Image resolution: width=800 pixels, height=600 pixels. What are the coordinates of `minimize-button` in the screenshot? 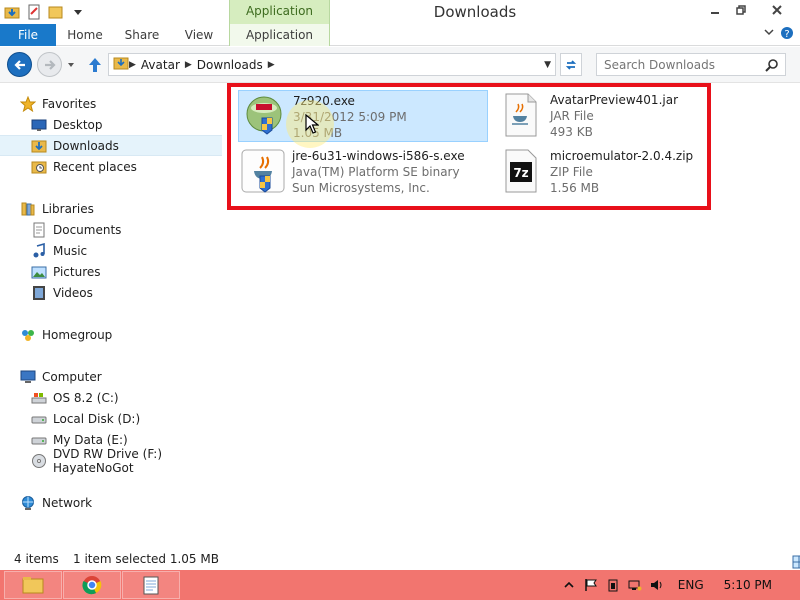 It's located at (715, 10).